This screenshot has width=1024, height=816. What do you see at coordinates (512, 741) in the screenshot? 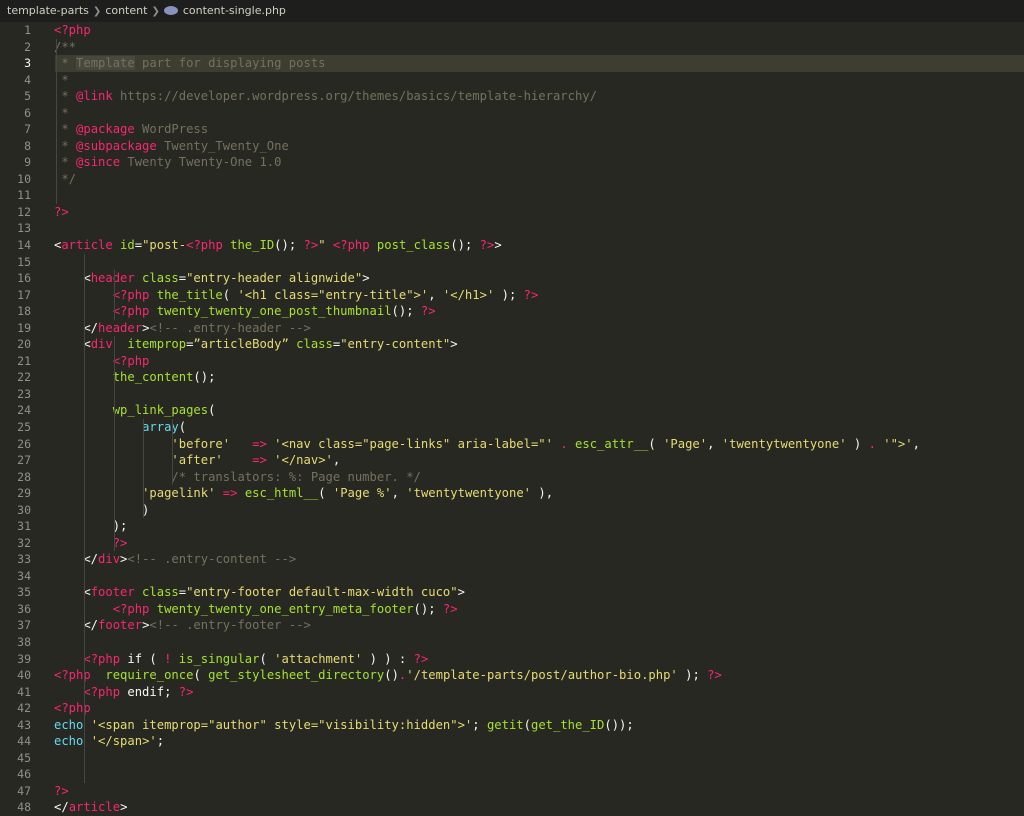
I see `code-line: 44 echo '</span>';` at bounding box center [512, 741].